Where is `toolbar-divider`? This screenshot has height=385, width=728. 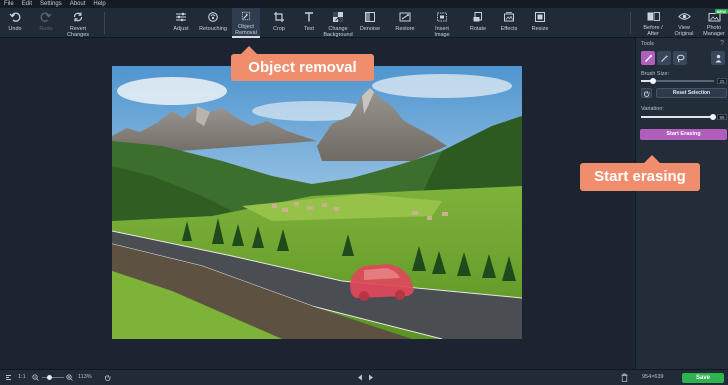 toolbar-divider is located at coordinates (104, 23).